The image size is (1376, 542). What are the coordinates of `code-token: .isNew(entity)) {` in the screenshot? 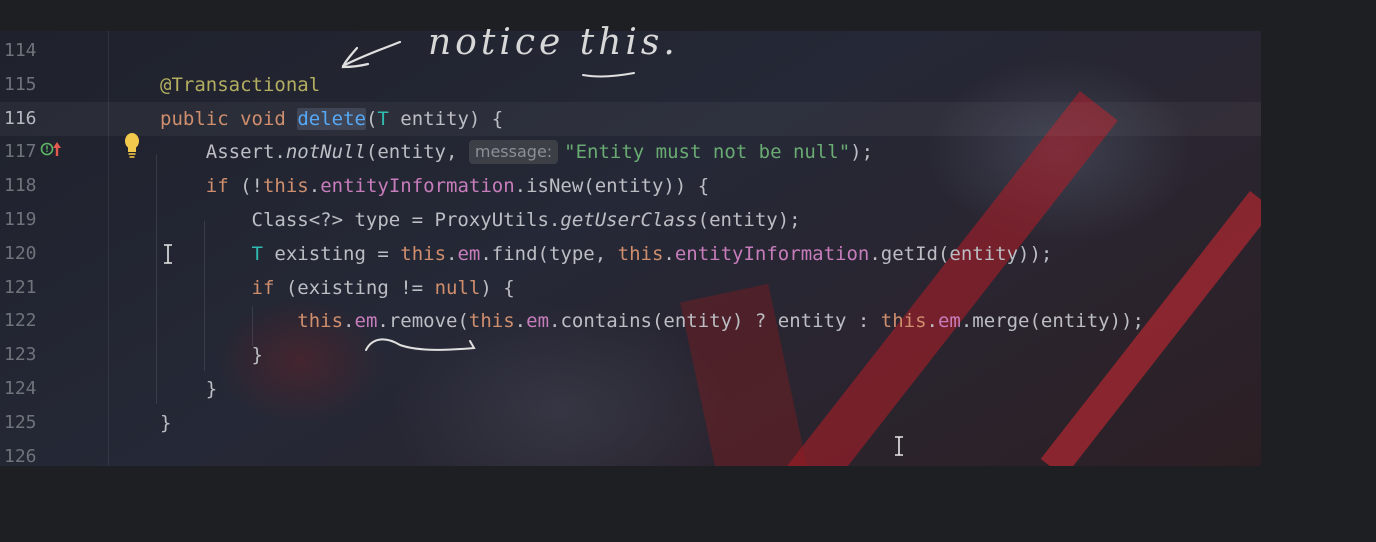 It's located at (612, 186).